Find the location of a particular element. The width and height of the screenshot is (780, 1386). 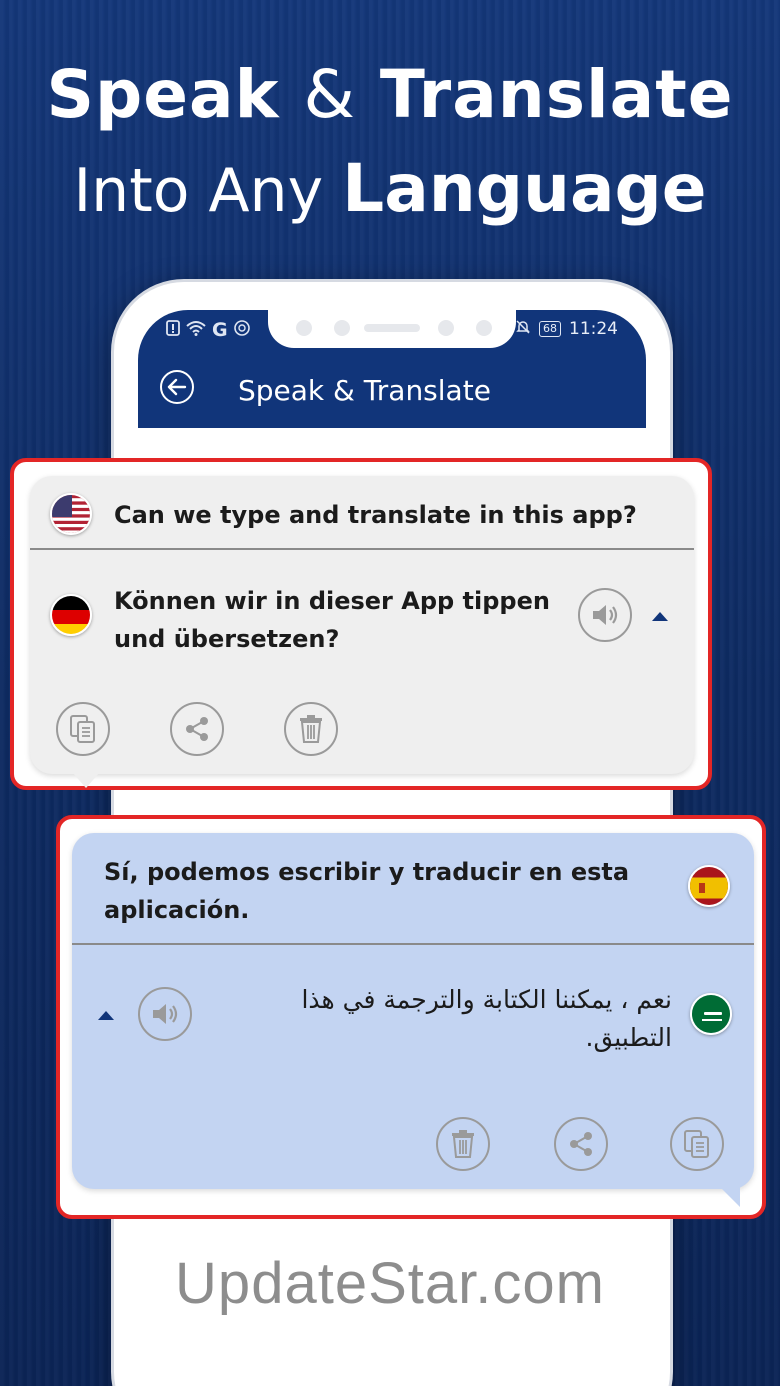

translated-text-line: التطبيق. is located at coordinates (629, 1037).